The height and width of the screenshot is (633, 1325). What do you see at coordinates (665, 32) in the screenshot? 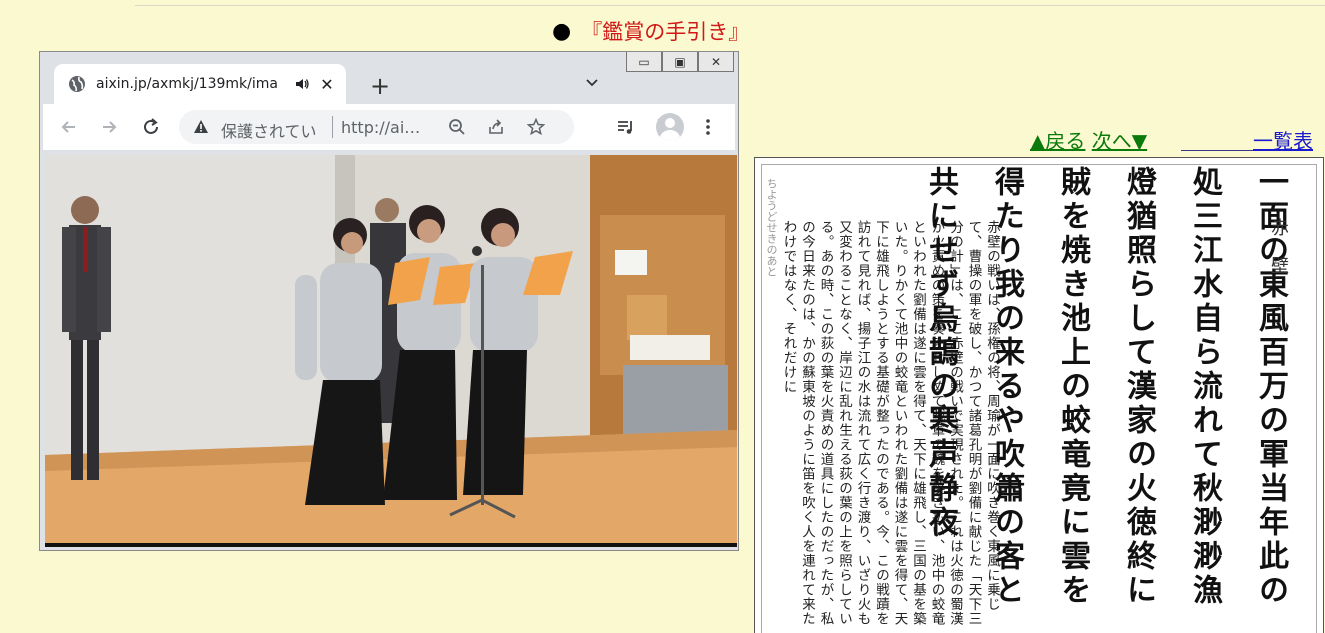
I see `page-title-text: 『鑑賞の手引き』` at bounding box center [665, 32].